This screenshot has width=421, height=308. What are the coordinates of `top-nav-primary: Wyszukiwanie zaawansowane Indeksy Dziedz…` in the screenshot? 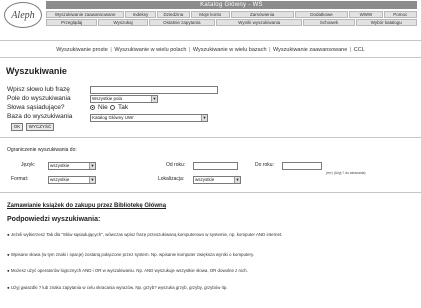 It's located at (231, 14).